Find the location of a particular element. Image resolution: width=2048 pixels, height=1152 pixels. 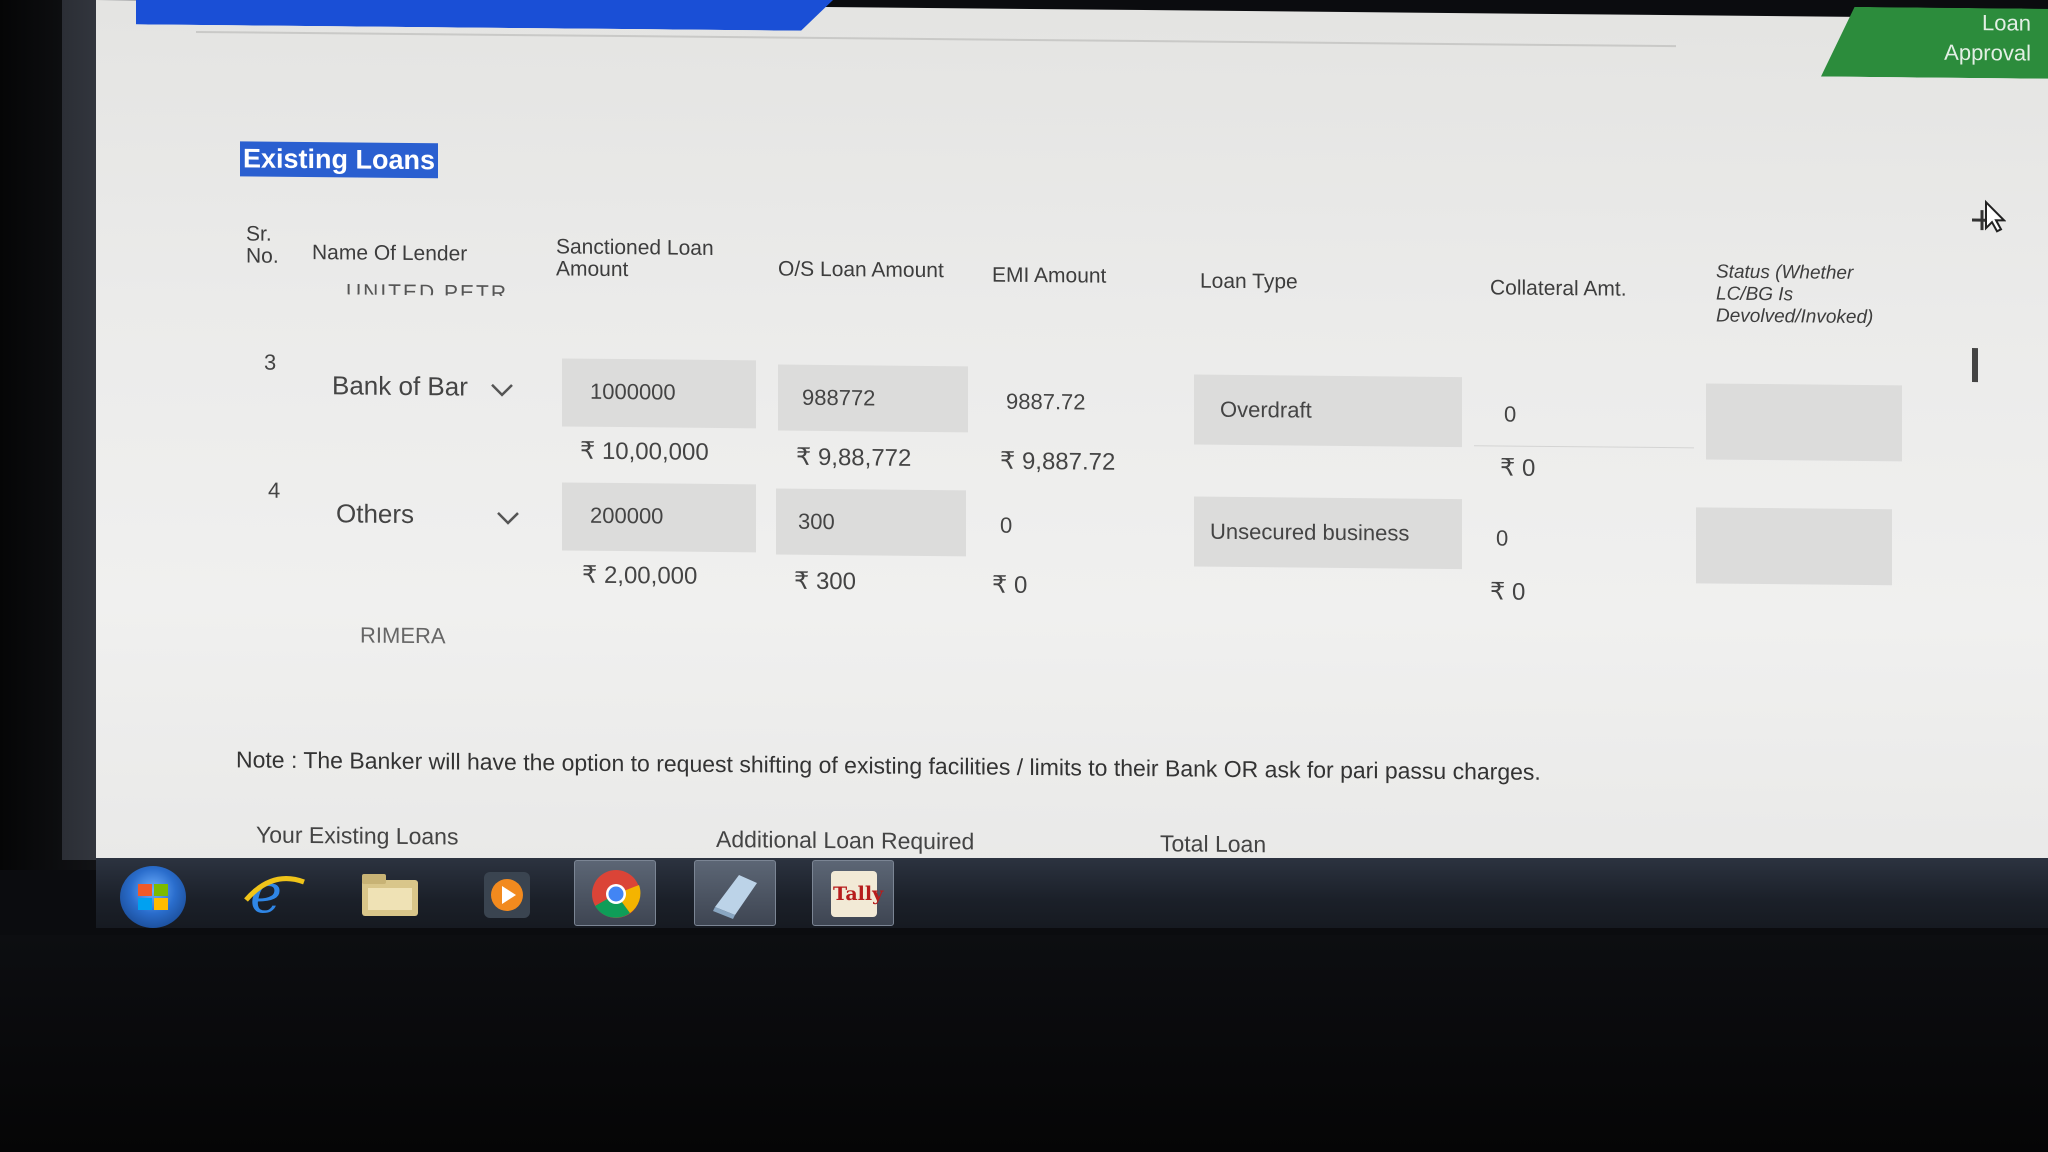

column-header-loan-type: Loan Type is located at coordinates (1249, 281).